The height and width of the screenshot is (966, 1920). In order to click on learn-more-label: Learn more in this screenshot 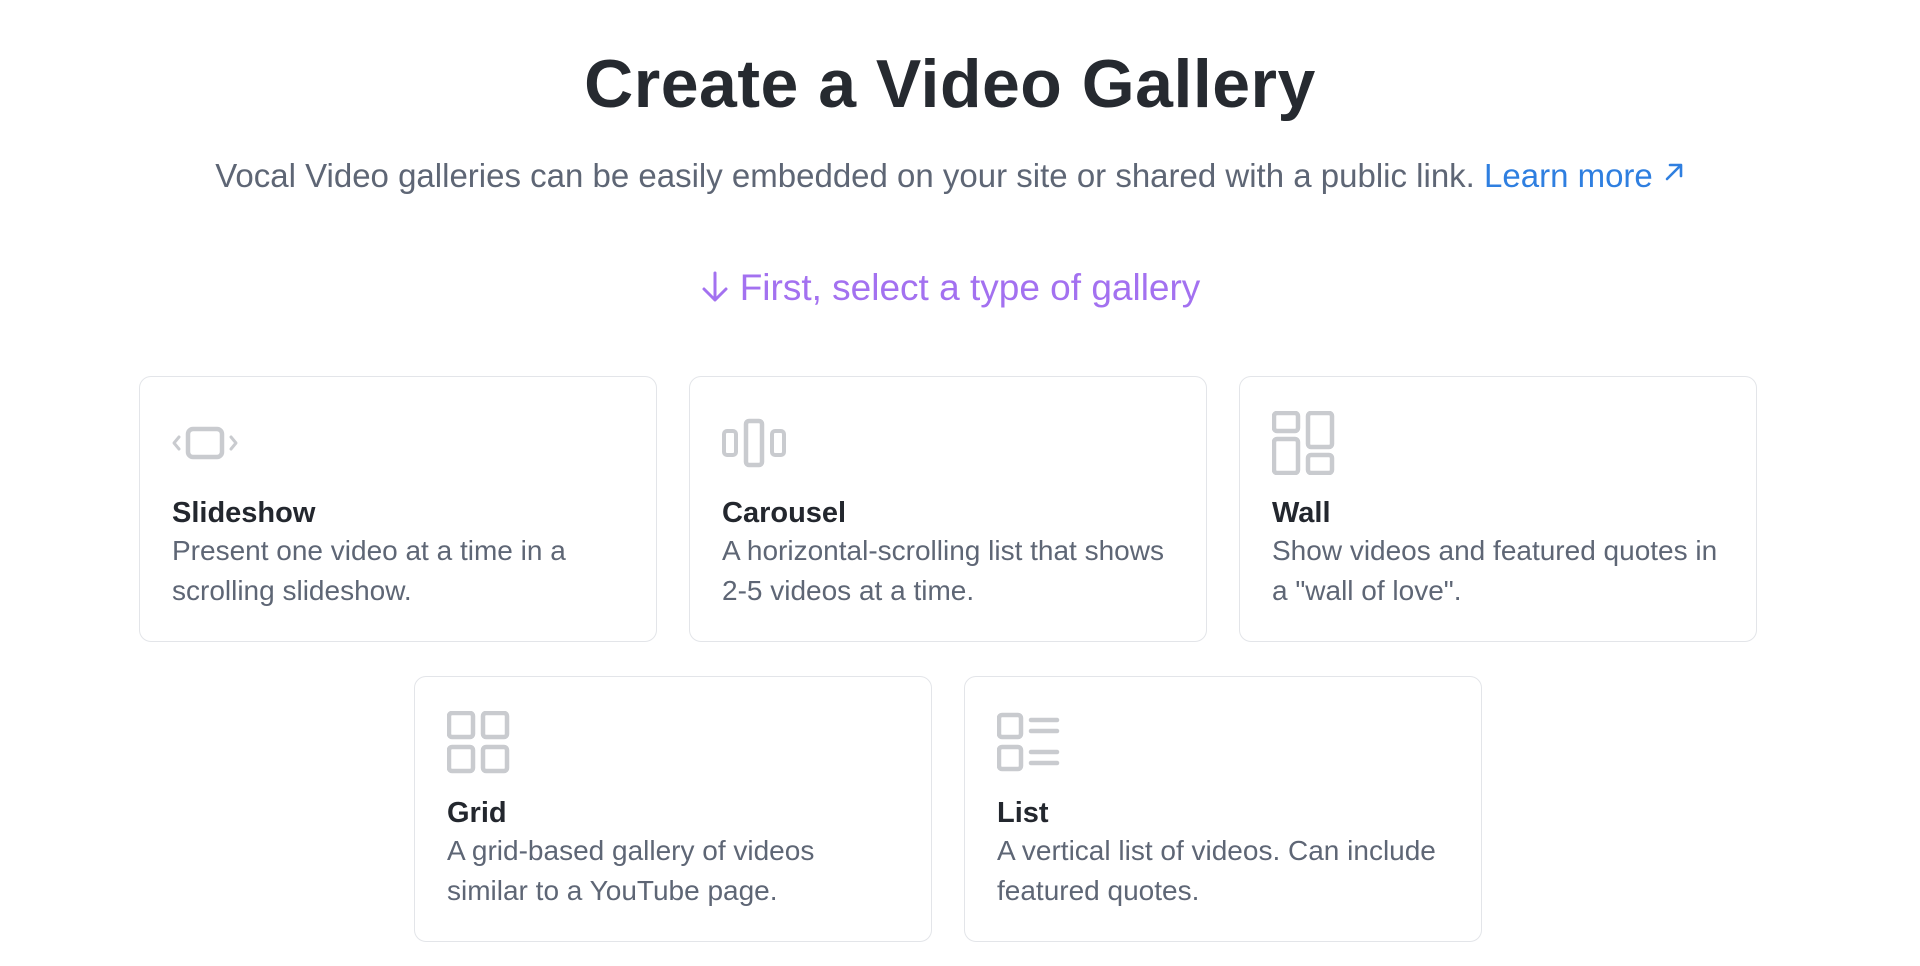, I will do `click(1568, 175)`.